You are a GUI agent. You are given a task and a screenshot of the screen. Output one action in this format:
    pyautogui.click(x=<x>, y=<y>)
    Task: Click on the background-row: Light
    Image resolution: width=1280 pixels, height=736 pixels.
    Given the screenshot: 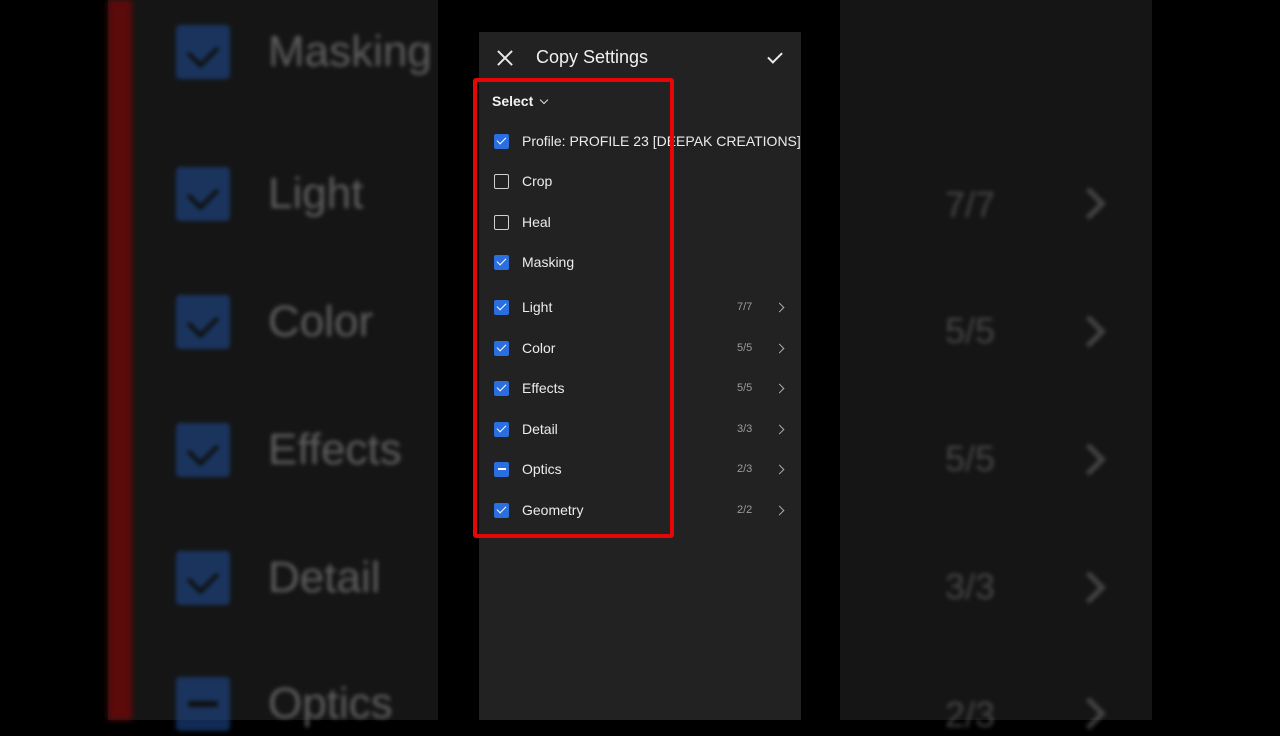 What is the action you would take?
    pyautogui.click(x=269, y=194)
    